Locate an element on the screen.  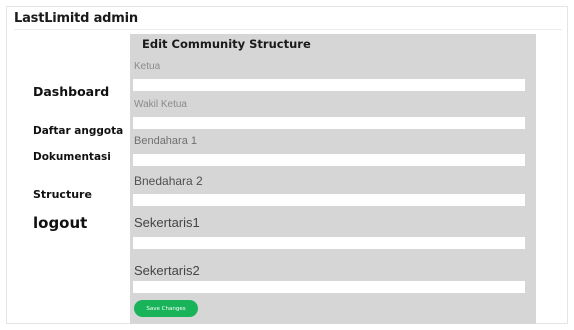
field-label-wakil-ketua: Wakil Ketua is located at coordinates (160, 104).